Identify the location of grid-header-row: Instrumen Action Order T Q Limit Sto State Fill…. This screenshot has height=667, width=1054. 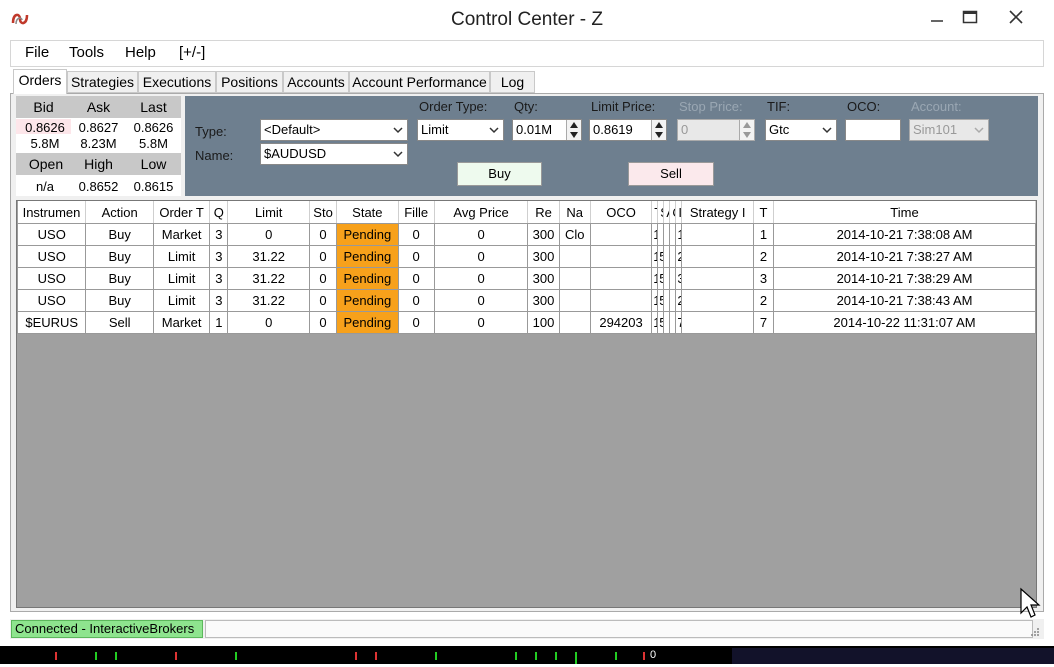
(526, 212).